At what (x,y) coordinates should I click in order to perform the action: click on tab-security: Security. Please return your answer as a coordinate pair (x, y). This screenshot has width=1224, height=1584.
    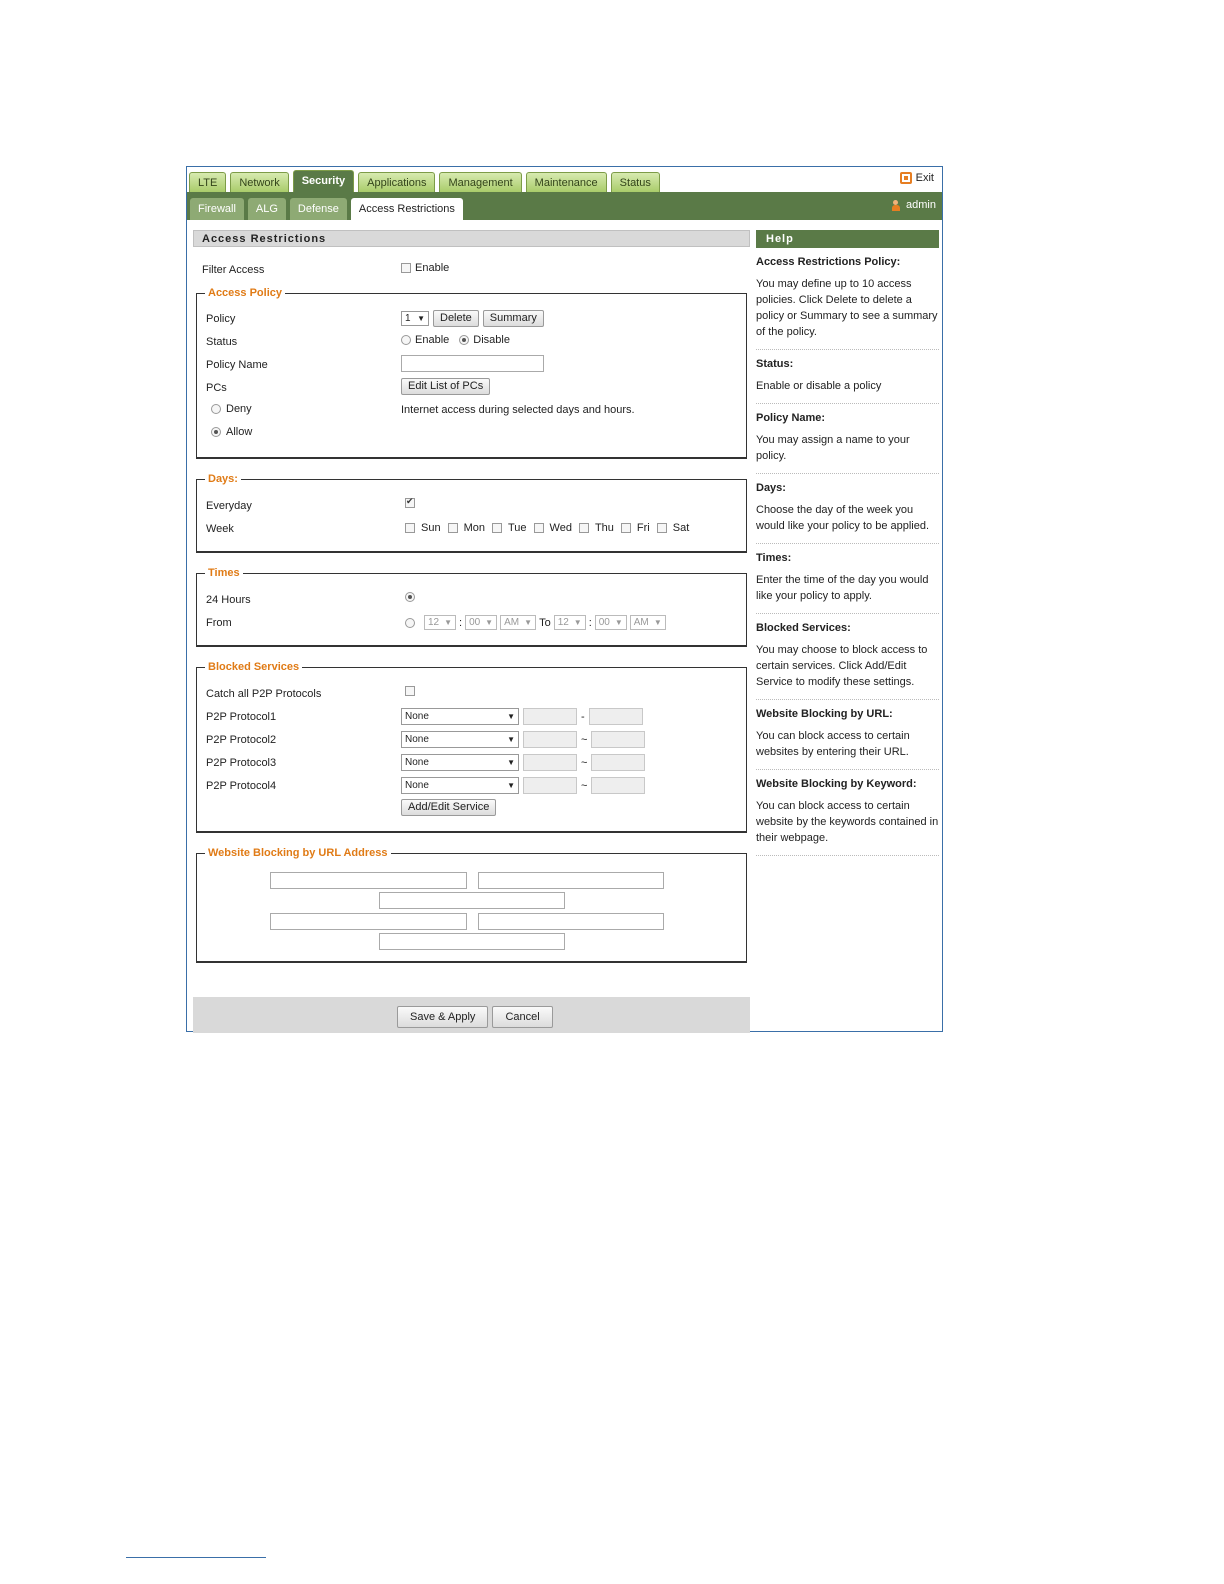
    Looking at the image, I should click on (323, 181).